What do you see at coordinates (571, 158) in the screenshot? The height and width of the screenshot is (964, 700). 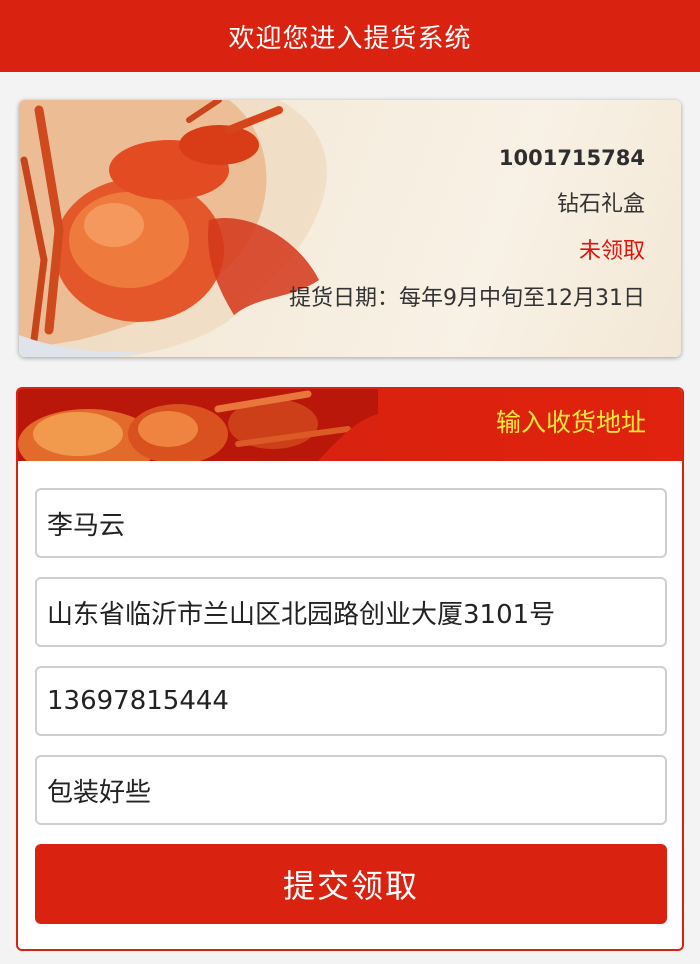 I see `card-code: 1001715784` at bounding box center [571, 158].